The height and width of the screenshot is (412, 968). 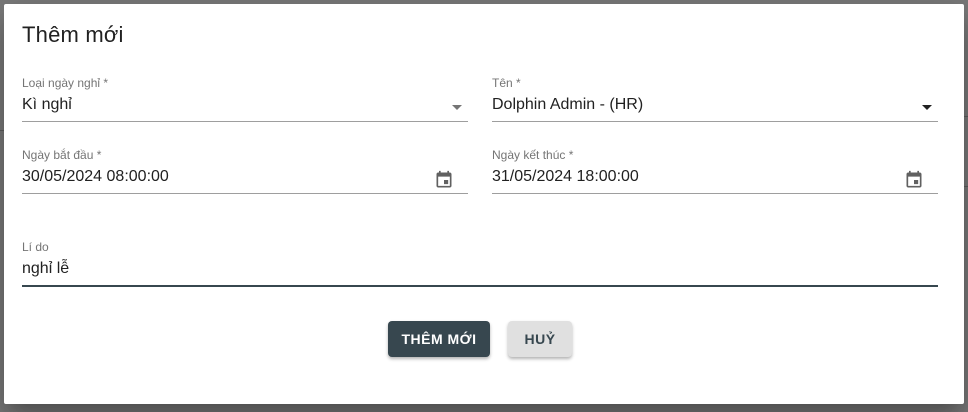 What do you see at coordinates (540, 339) in the screenshot?
I see `cancel-button: HUỶ` at bounding box center [540, 339].